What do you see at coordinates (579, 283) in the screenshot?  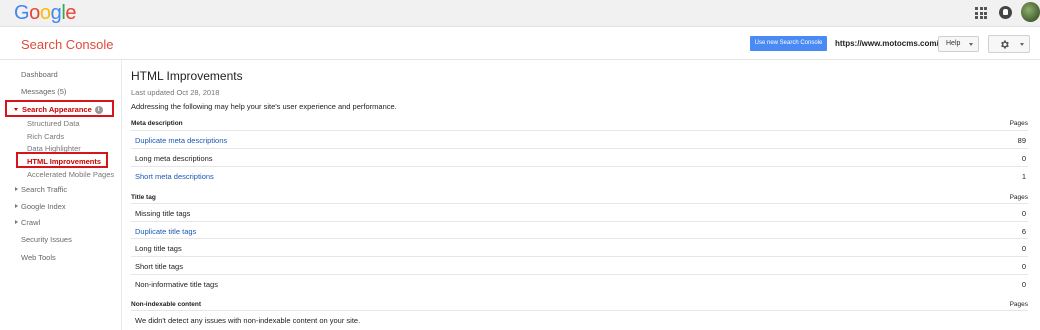 I see `table-row: Non-informative title tags 0` at bounding box center [579, 283].